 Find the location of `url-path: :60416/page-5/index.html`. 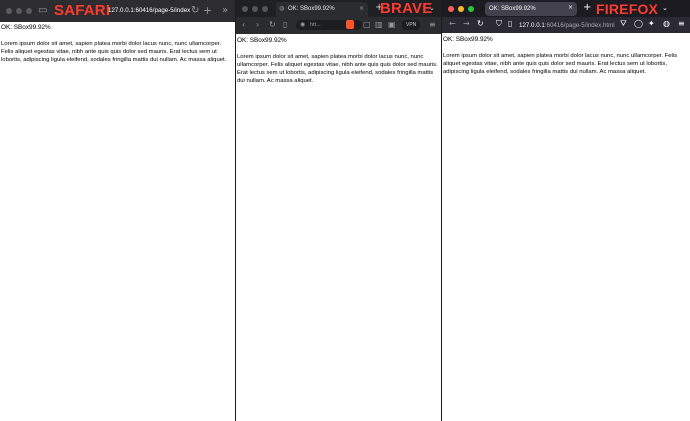

url-path: :60416/page-5/index.html is located at coordinates (579, 25).